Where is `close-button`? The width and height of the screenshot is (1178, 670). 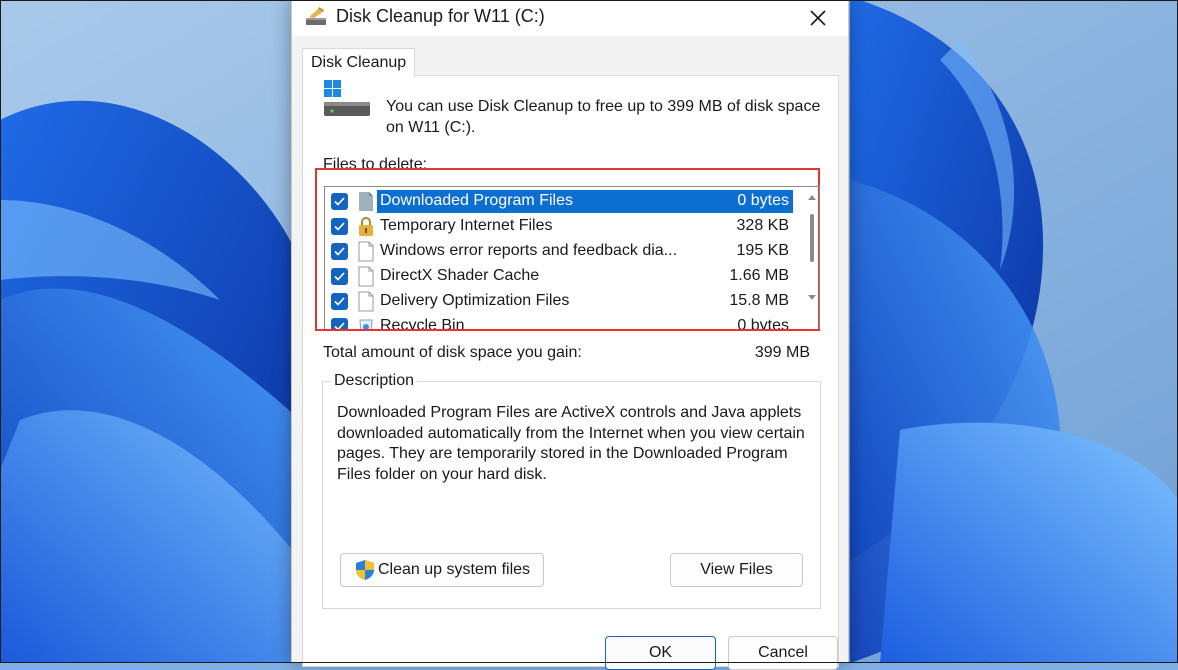
close-button is located at coordinates (818, 18).